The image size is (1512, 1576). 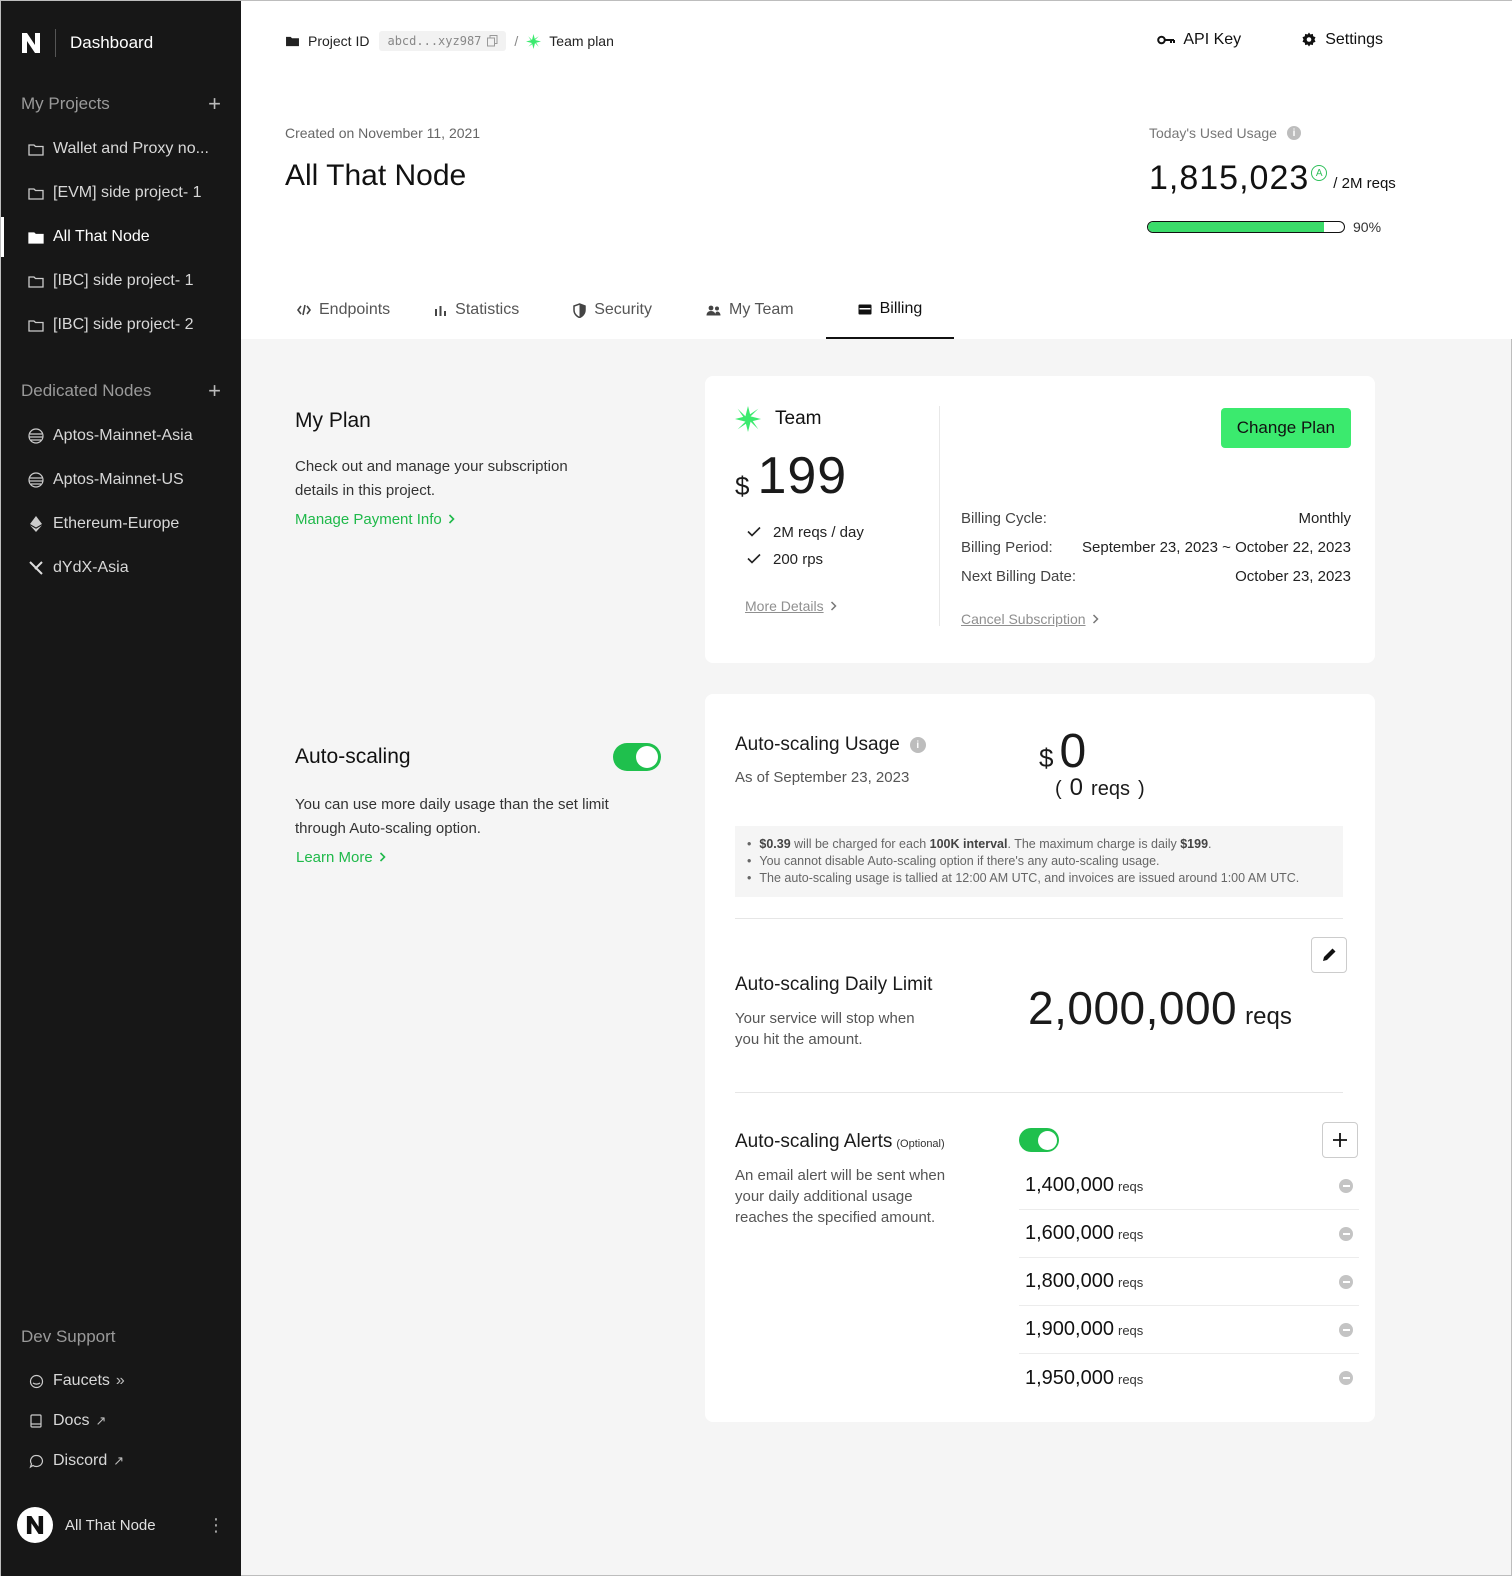 I want to click on card-icon, so click(x=865, y=309).